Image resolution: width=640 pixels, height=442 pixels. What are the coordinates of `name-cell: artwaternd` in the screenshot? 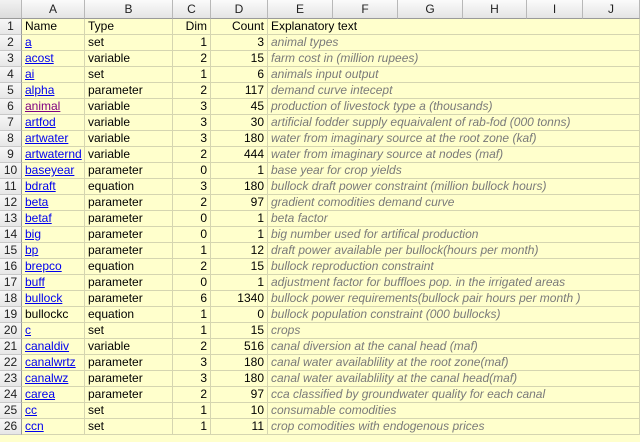 It's located at (53, 155).